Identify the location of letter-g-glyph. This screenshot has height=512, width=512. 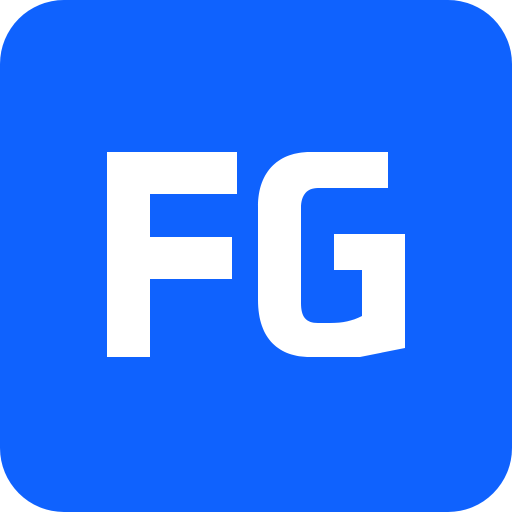
(331, 254).